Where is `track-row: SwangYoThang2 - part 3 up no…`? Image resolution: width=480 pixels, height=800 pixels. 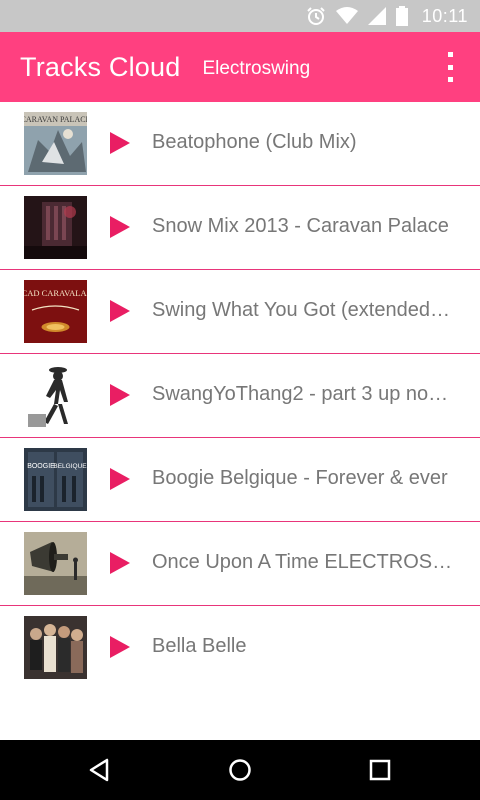 track-row: SwangYoThang2 - part 3 up no… is located at coordinates (240, 396).